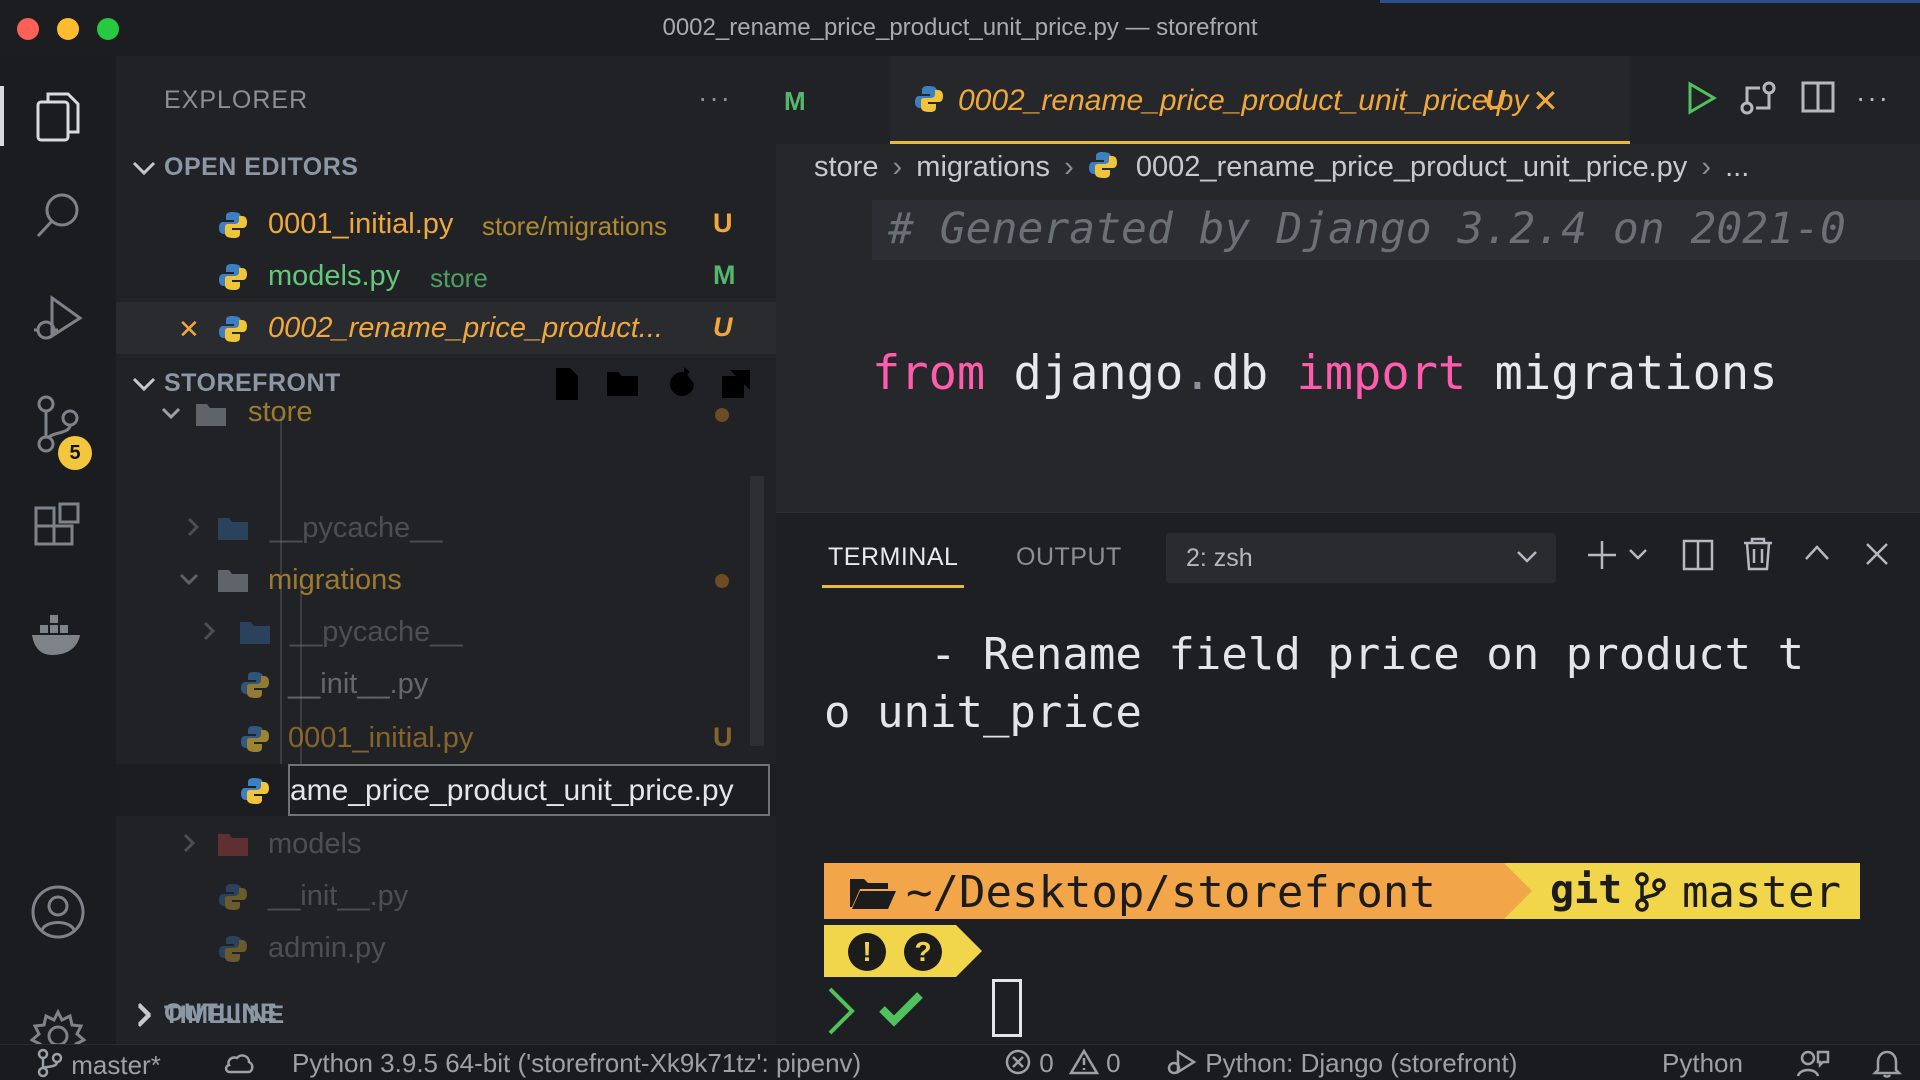  What do you see at coordinates (841, 1011) in the screenshot?
I see `prompt-chevron-icon` at bounding box center [841, 1011].